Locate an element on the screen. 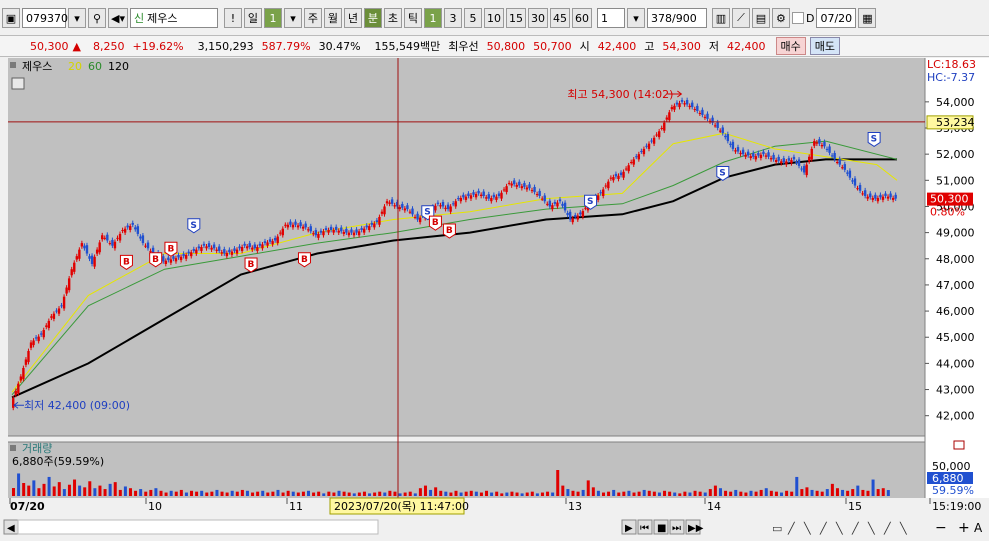  date-input: 07/20 is located at coordinates (836, 18).